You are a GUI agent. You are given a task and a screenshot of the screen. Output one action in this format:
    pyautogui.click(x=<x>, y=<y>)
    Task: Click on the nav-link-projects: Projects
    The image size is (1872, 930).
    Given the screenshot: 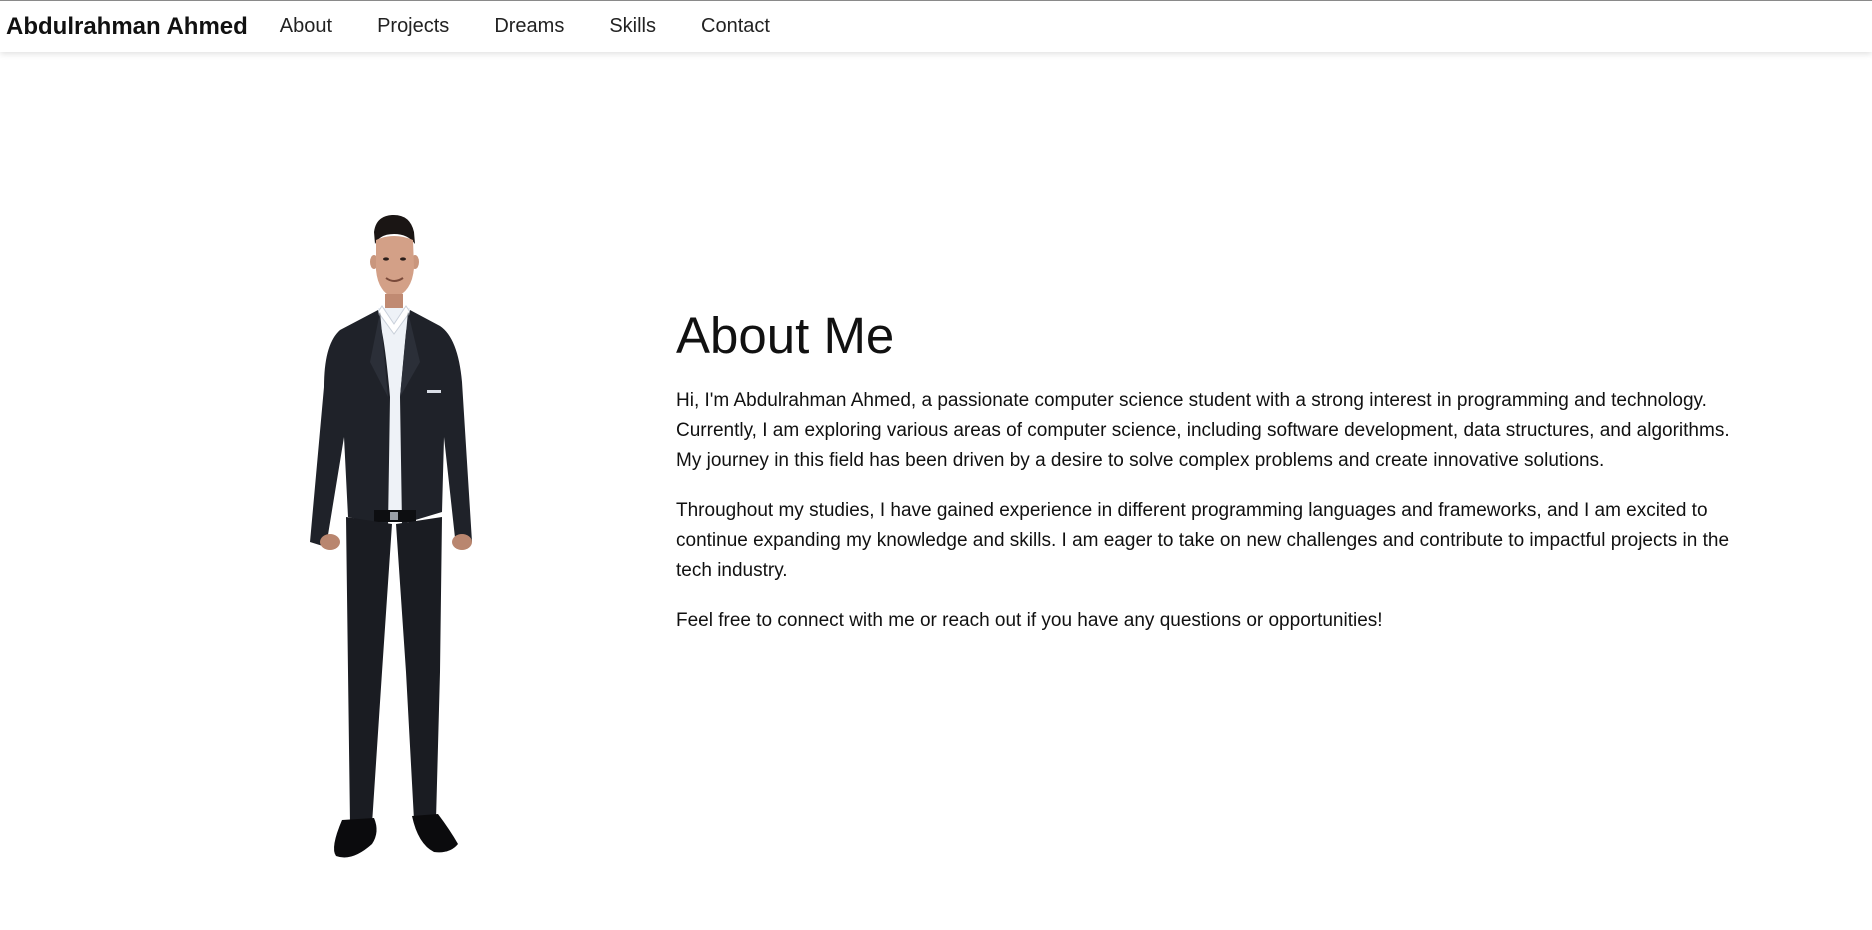 What is the action you would take?
    pyautogui.click(x=413, y=26)
    